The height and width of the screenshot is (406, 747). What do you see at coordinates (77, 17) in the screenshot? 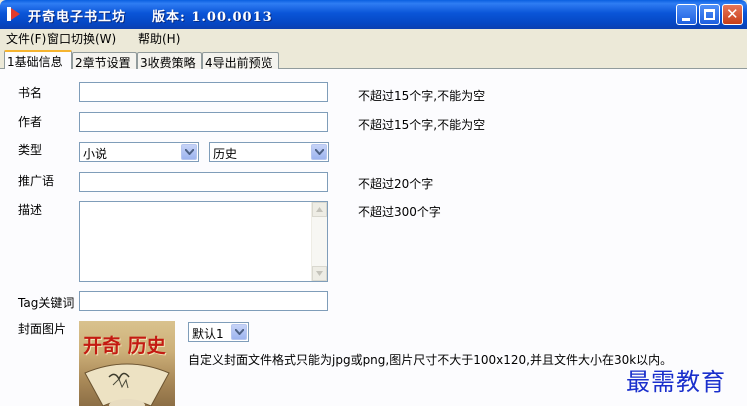
I see `window-title: 开奇电子书工坊` at bounding box center [77, 17].